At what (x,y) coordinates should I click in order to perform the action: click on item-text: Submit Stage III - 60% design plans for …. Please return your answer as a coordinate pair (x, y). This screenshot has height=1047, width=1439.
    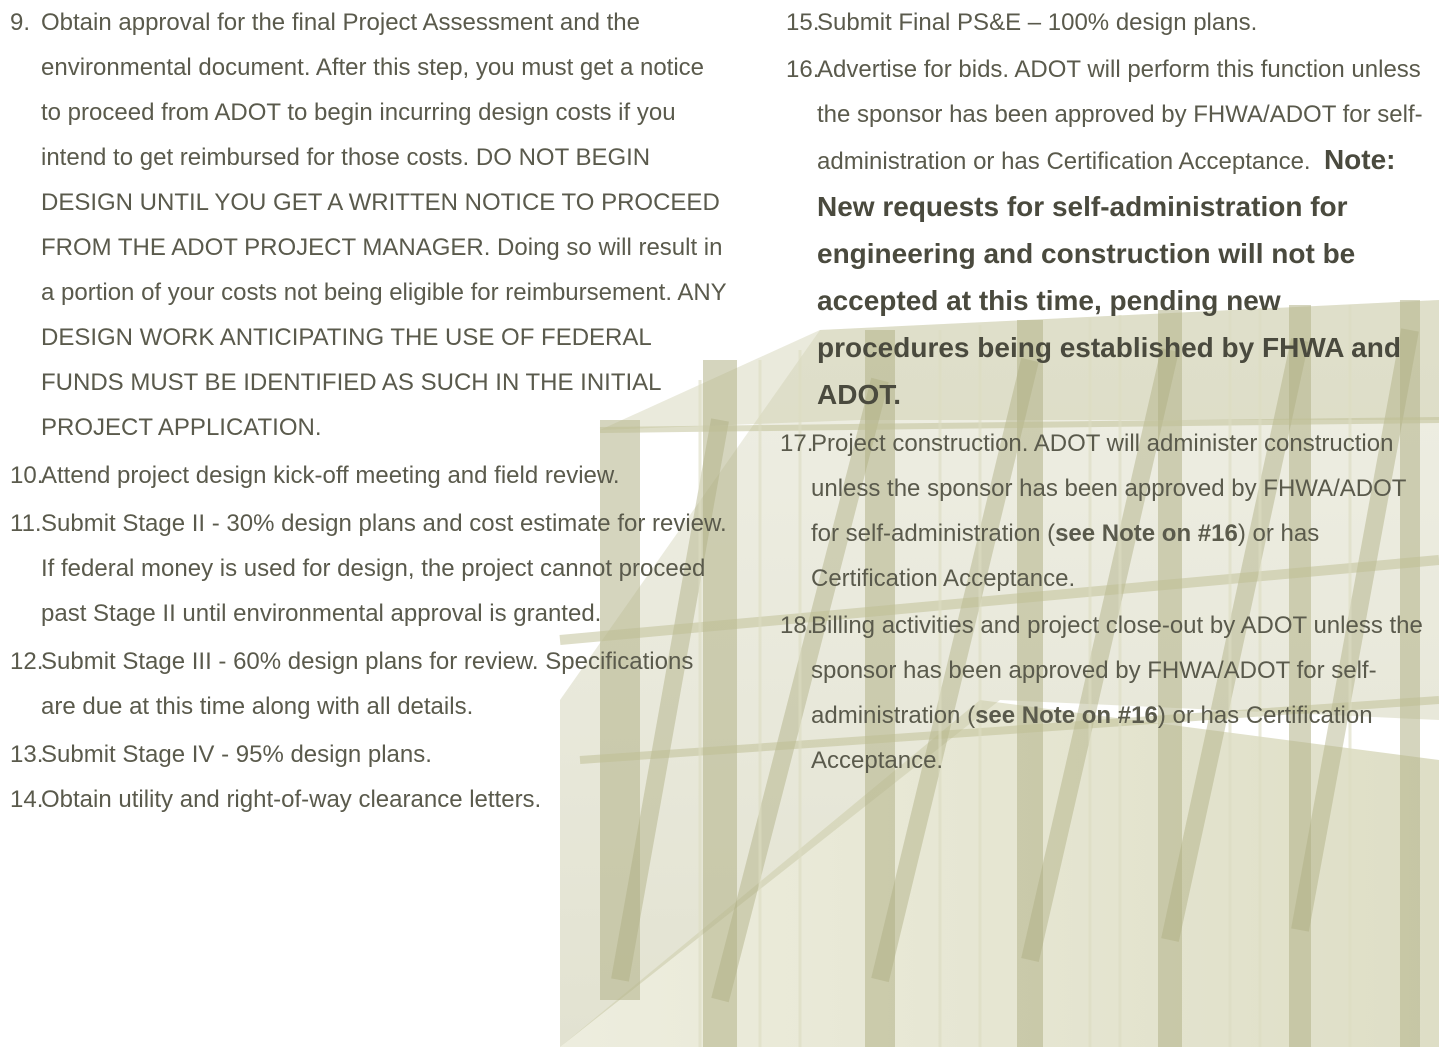
    Looking at the image, I should click on (367, 684).